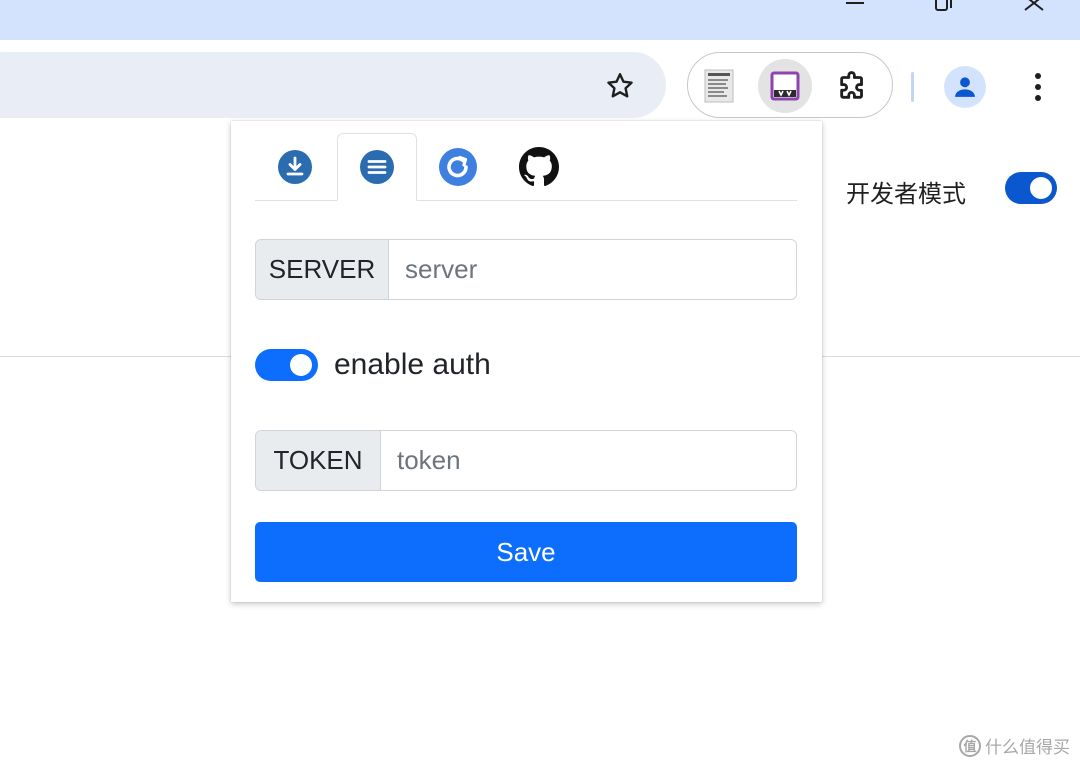 The width and height of the screenshot is (1080, 766). I want to click on extensions-menu-button, so click(853, 86).